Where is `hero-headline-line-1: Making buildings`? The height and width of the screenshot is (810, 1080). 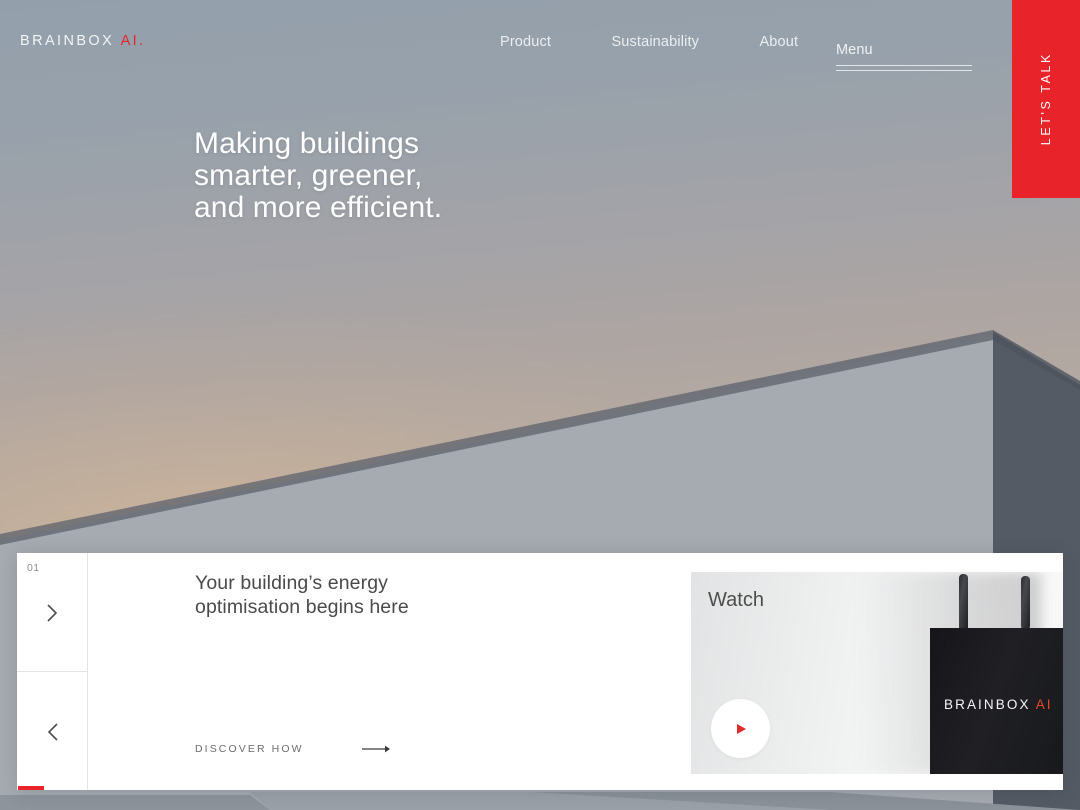
hero-headline-line-1: Making buildings is located at coordinates (307, 143).